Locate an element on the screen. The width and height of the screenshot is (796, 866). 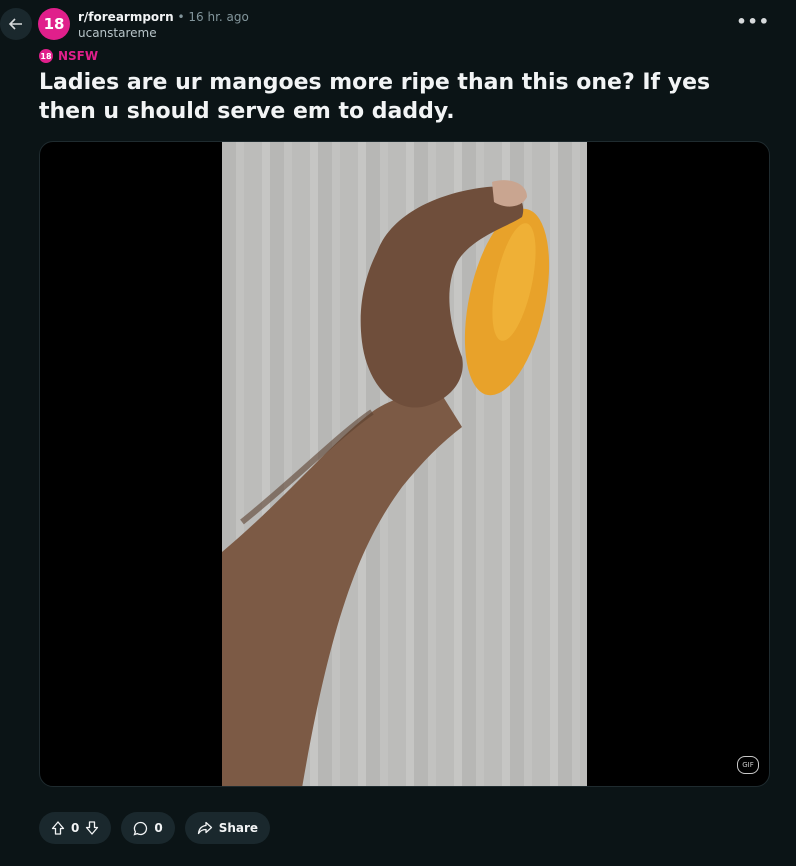
post-actions: 0 0 Share is located at coordinates (155, 828).